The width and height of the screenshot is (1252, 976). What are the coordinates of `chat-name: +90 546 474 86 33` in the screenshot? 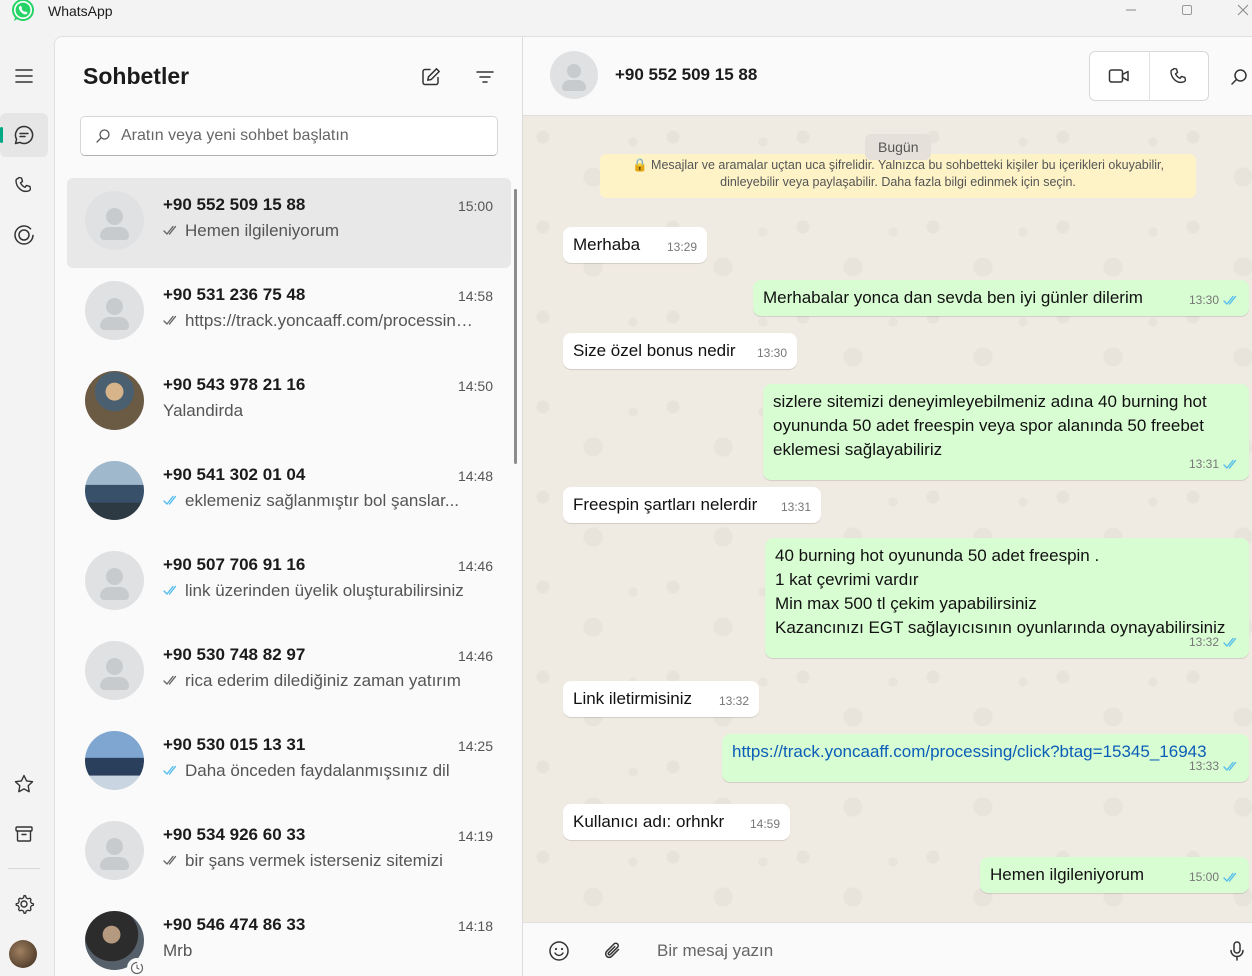 It's located at (234, 924).